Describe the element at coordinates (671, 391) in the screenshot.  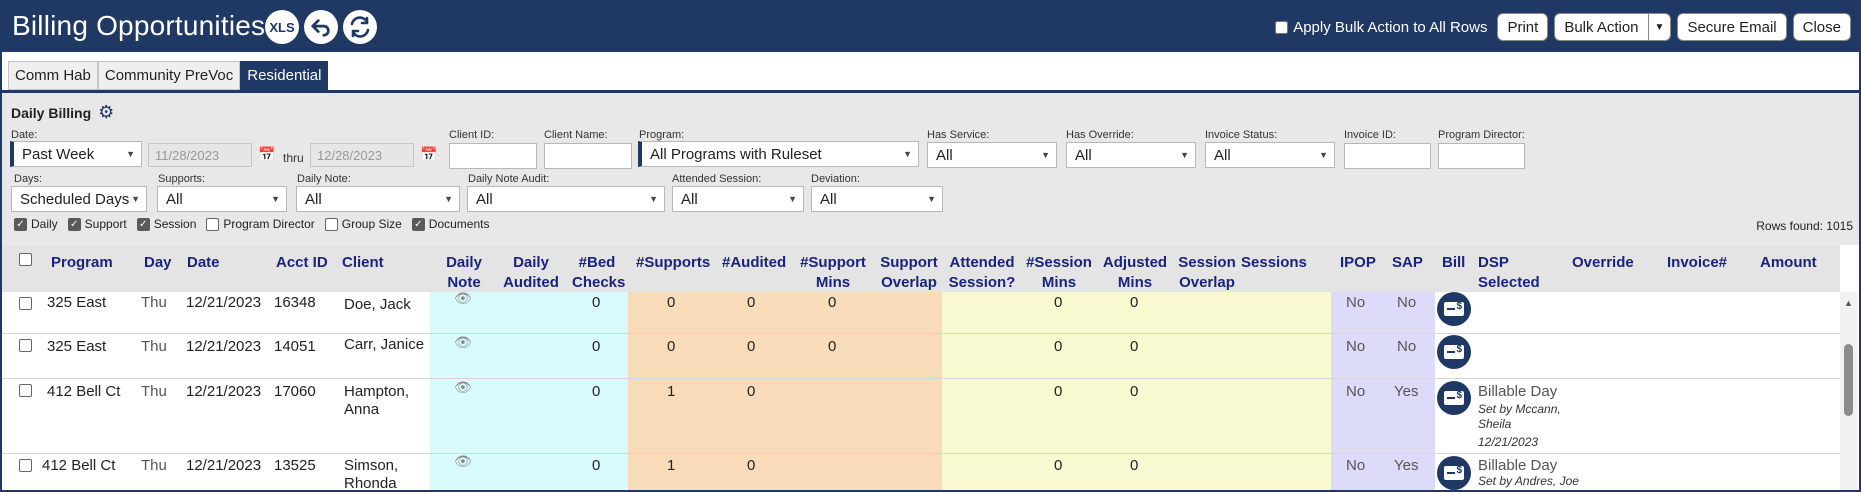
I see `cell-supports: 1` at that location.